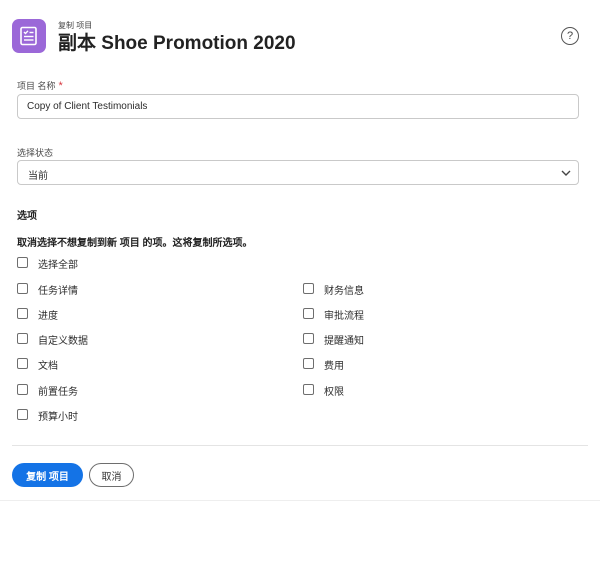 The width and height of the screenshot is (600, 570). What do you see at coordinates (298, 172) in the screenshot?
I see `status-select: 当前` at bounding box center [298, 172].